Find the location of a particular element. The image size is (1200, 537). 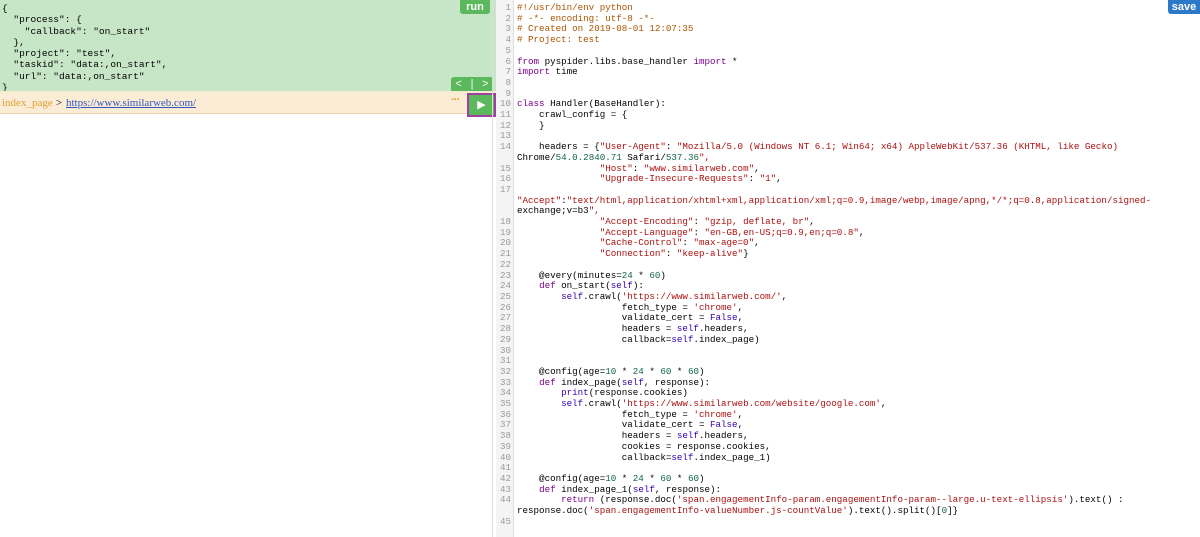

more-icon: ··· is located at coordinates (455, 100).